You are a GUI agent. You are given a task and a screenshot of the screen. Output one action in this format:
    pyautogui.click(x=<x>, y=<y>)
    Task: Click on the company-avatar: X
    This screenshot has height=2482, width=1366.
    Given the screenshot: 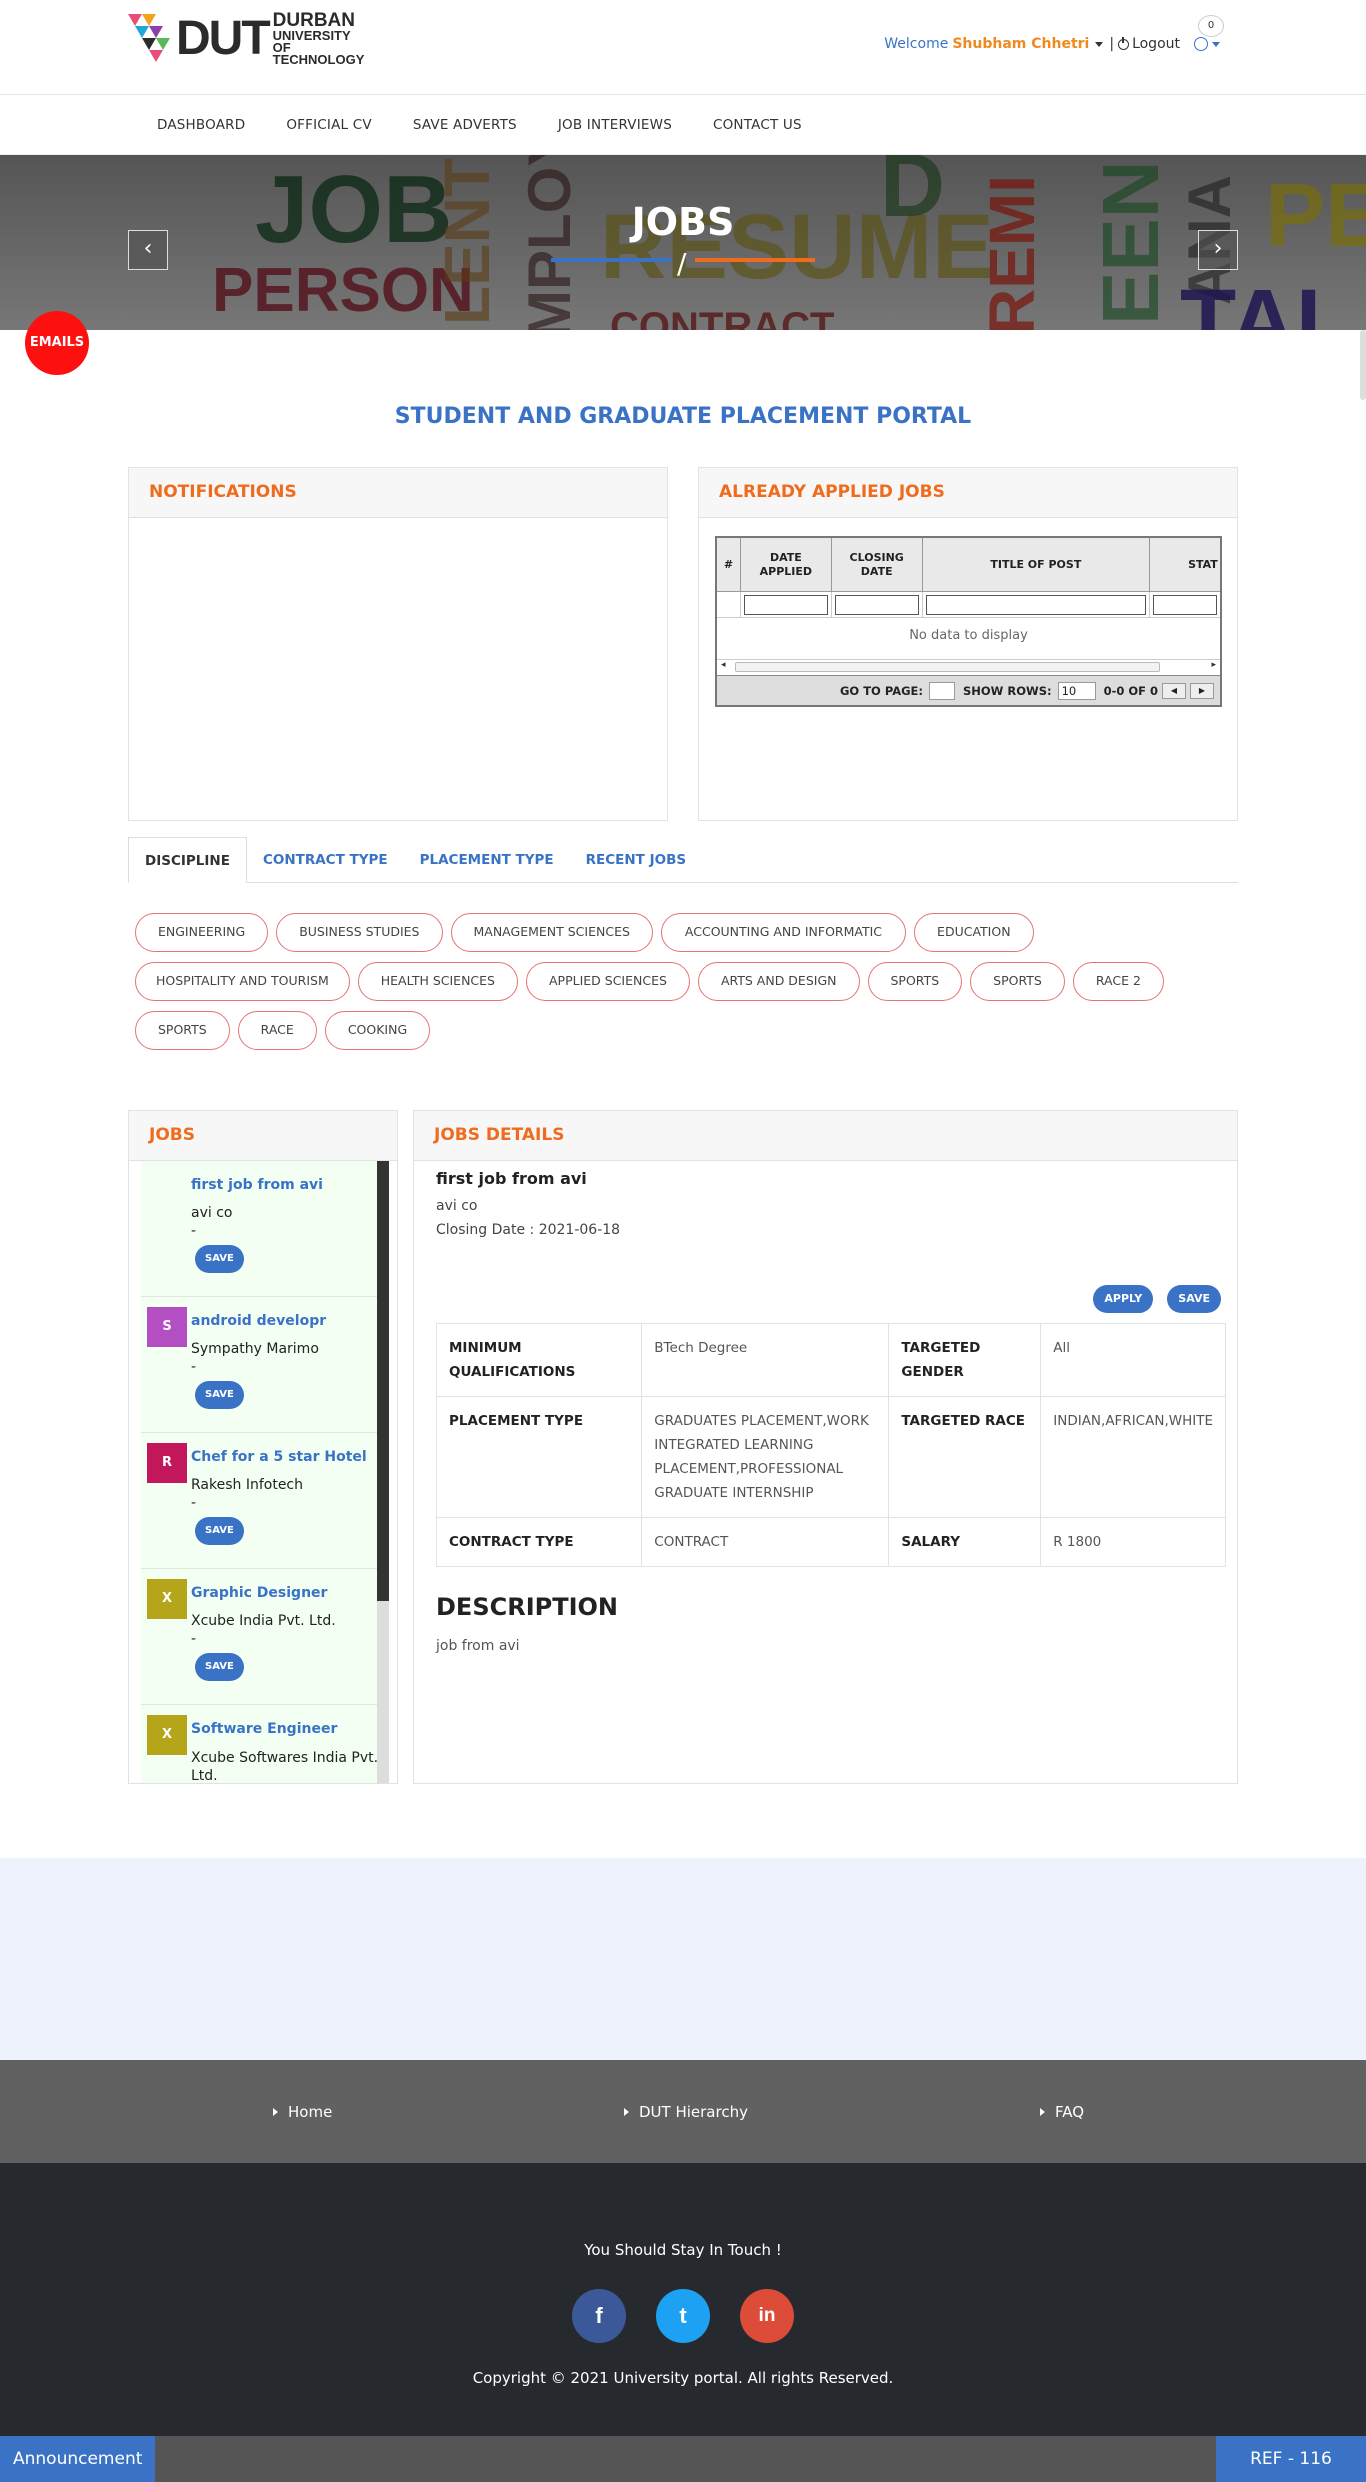 What is the action you would take?
    pyautogui.click(x=167, y=1599)
    